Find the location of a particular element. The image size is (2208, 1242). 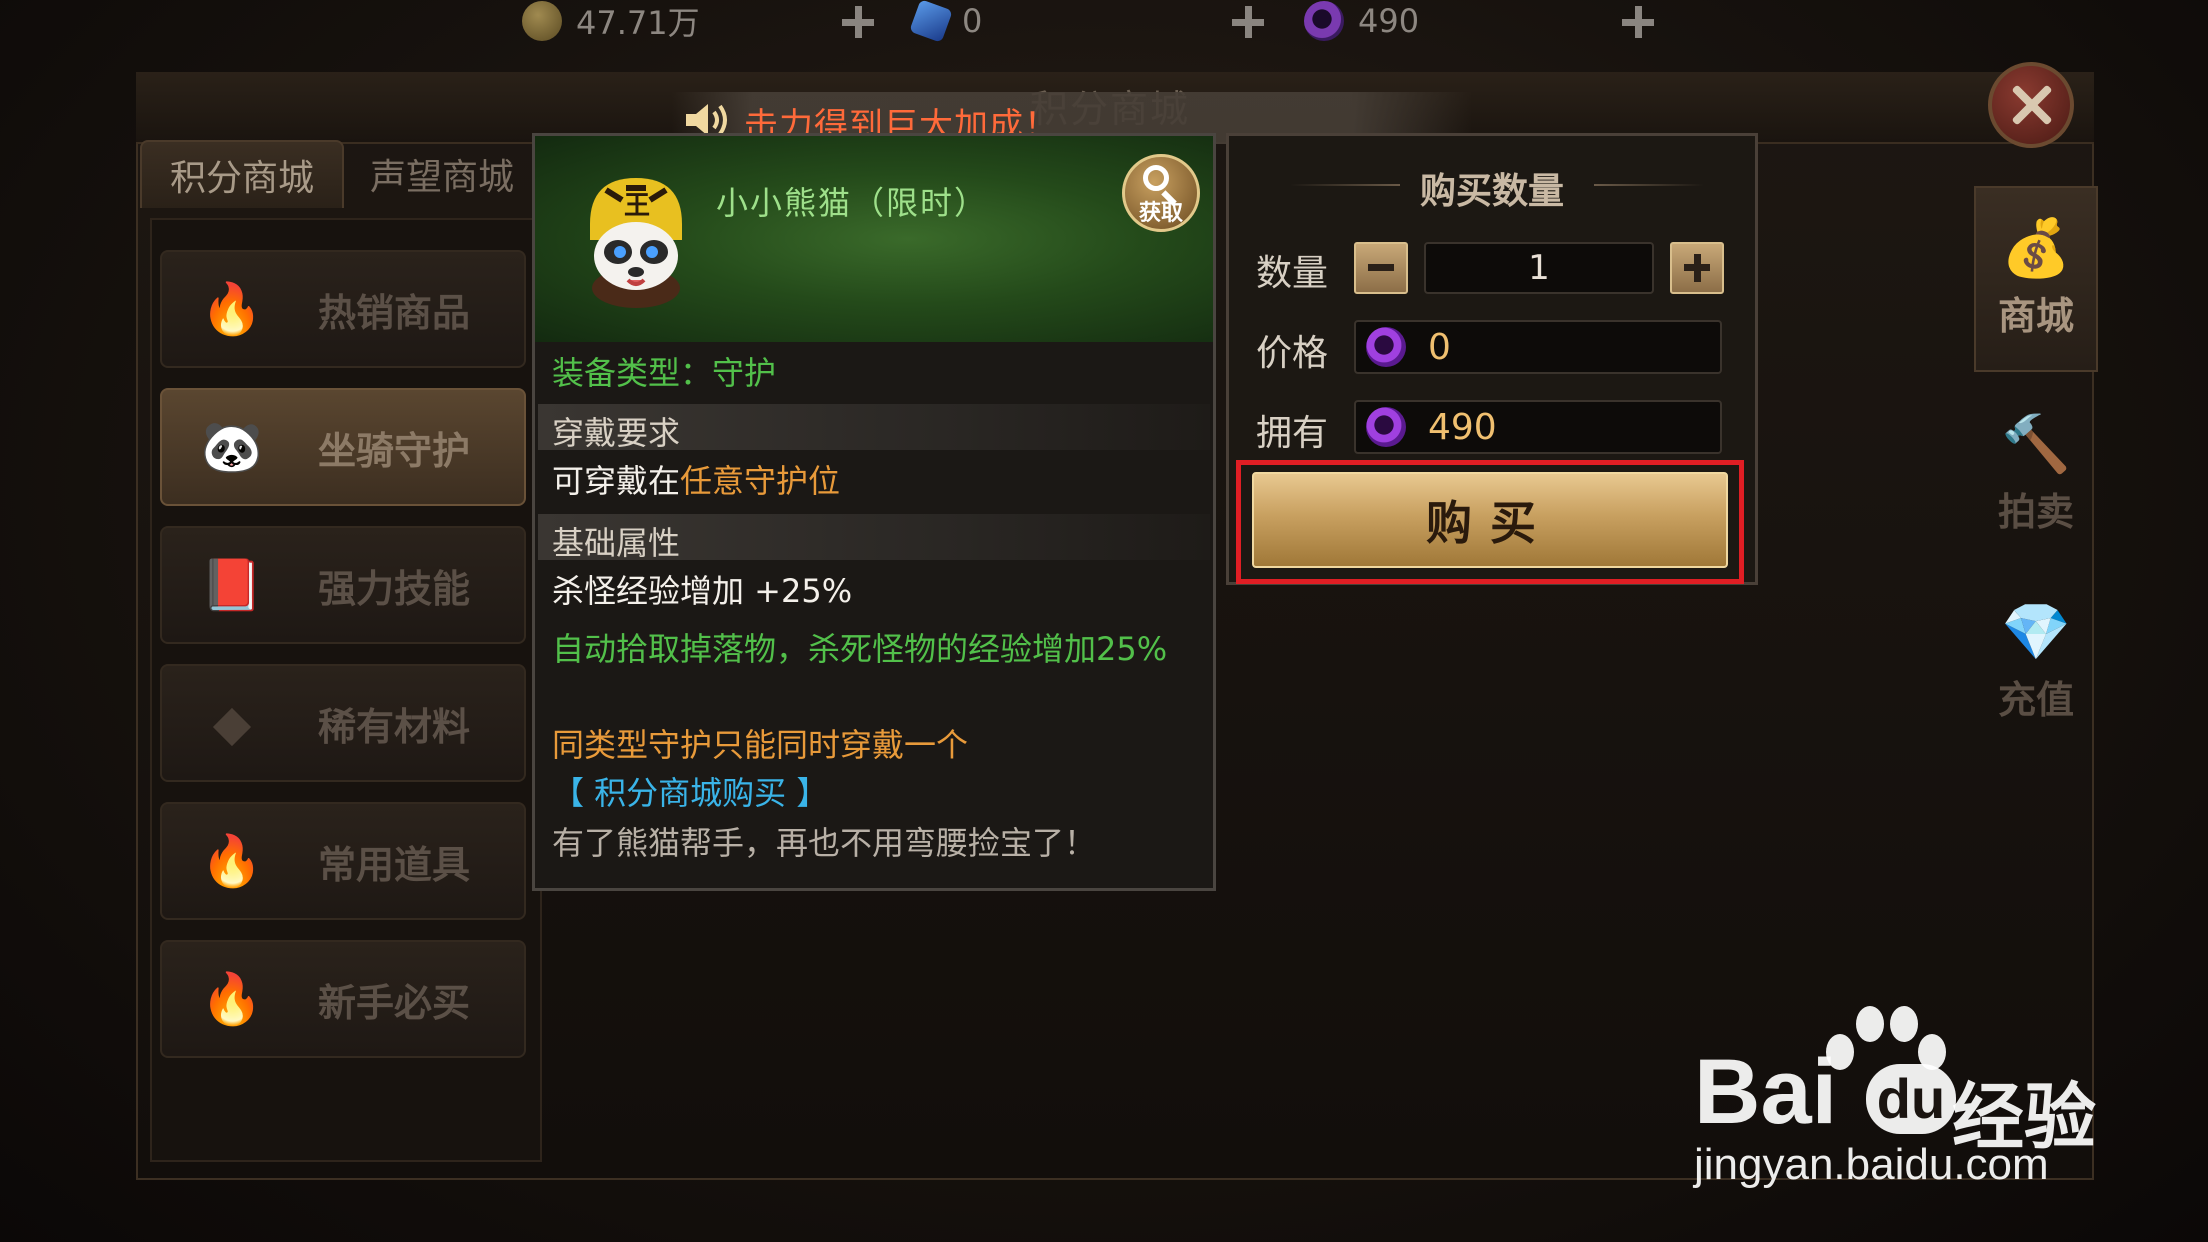

nav-label: 充值 is located at coordinates (2035, 699).